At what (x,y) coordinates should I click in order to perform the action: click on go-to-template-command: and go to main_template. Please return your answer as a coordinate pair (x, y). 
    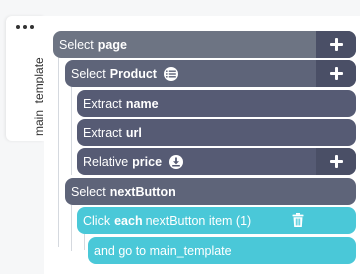
    Looking at the image, I should click on (222, 250).